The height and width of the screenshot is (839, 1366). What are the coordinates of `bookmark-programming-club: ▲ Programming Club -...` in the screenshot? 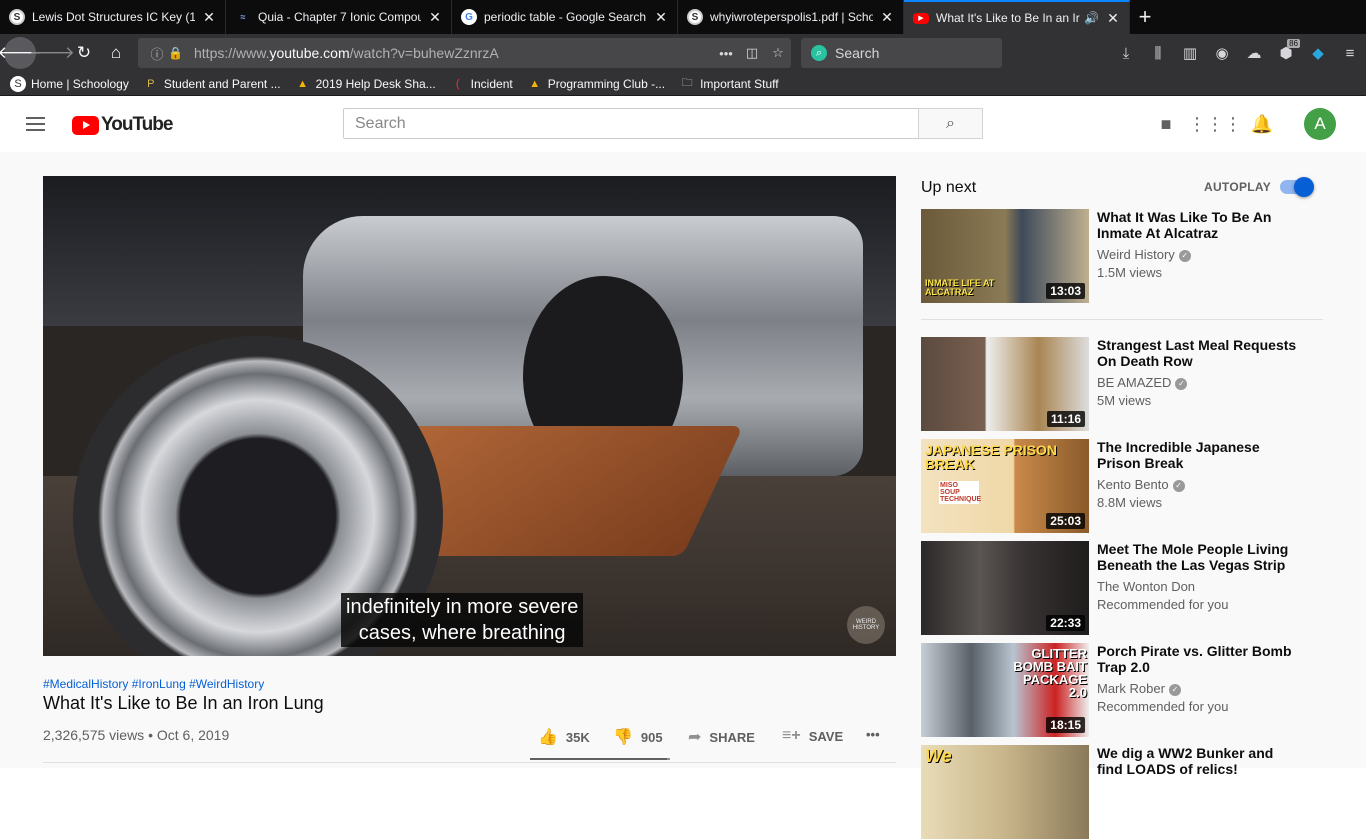 It's located at (596, 84).